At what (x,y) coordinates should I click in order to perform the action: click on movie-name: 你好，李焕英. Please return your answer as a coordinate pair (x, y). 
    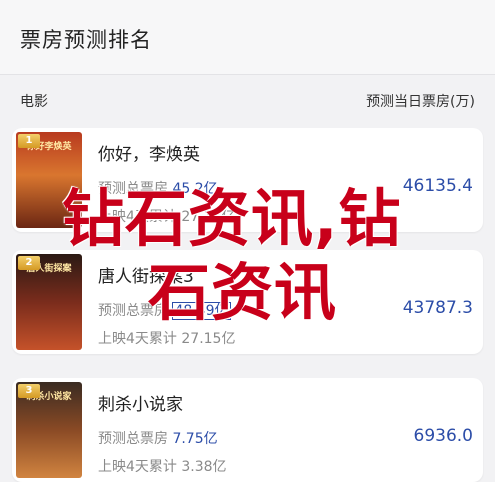
    Looking at the image, I should click on (149, 155).